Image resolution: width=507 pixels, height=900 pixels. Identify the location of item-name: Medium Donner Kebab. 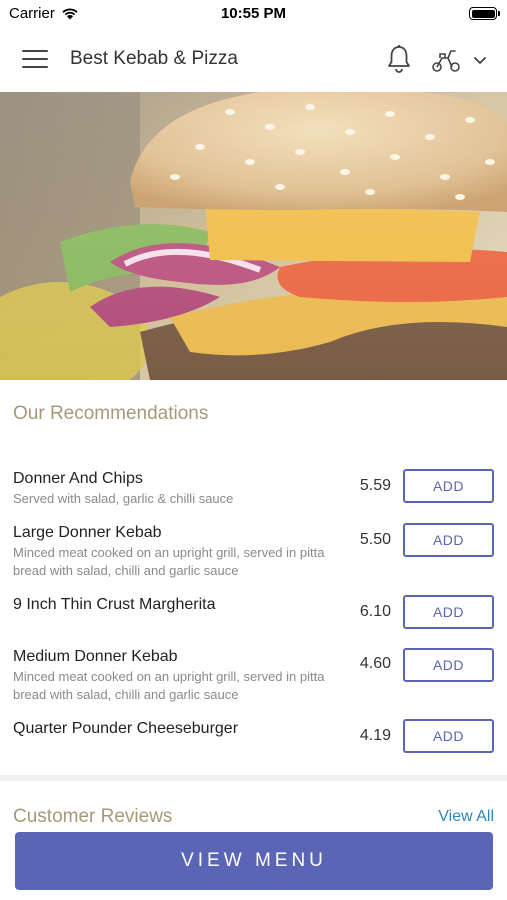
(95, 656).